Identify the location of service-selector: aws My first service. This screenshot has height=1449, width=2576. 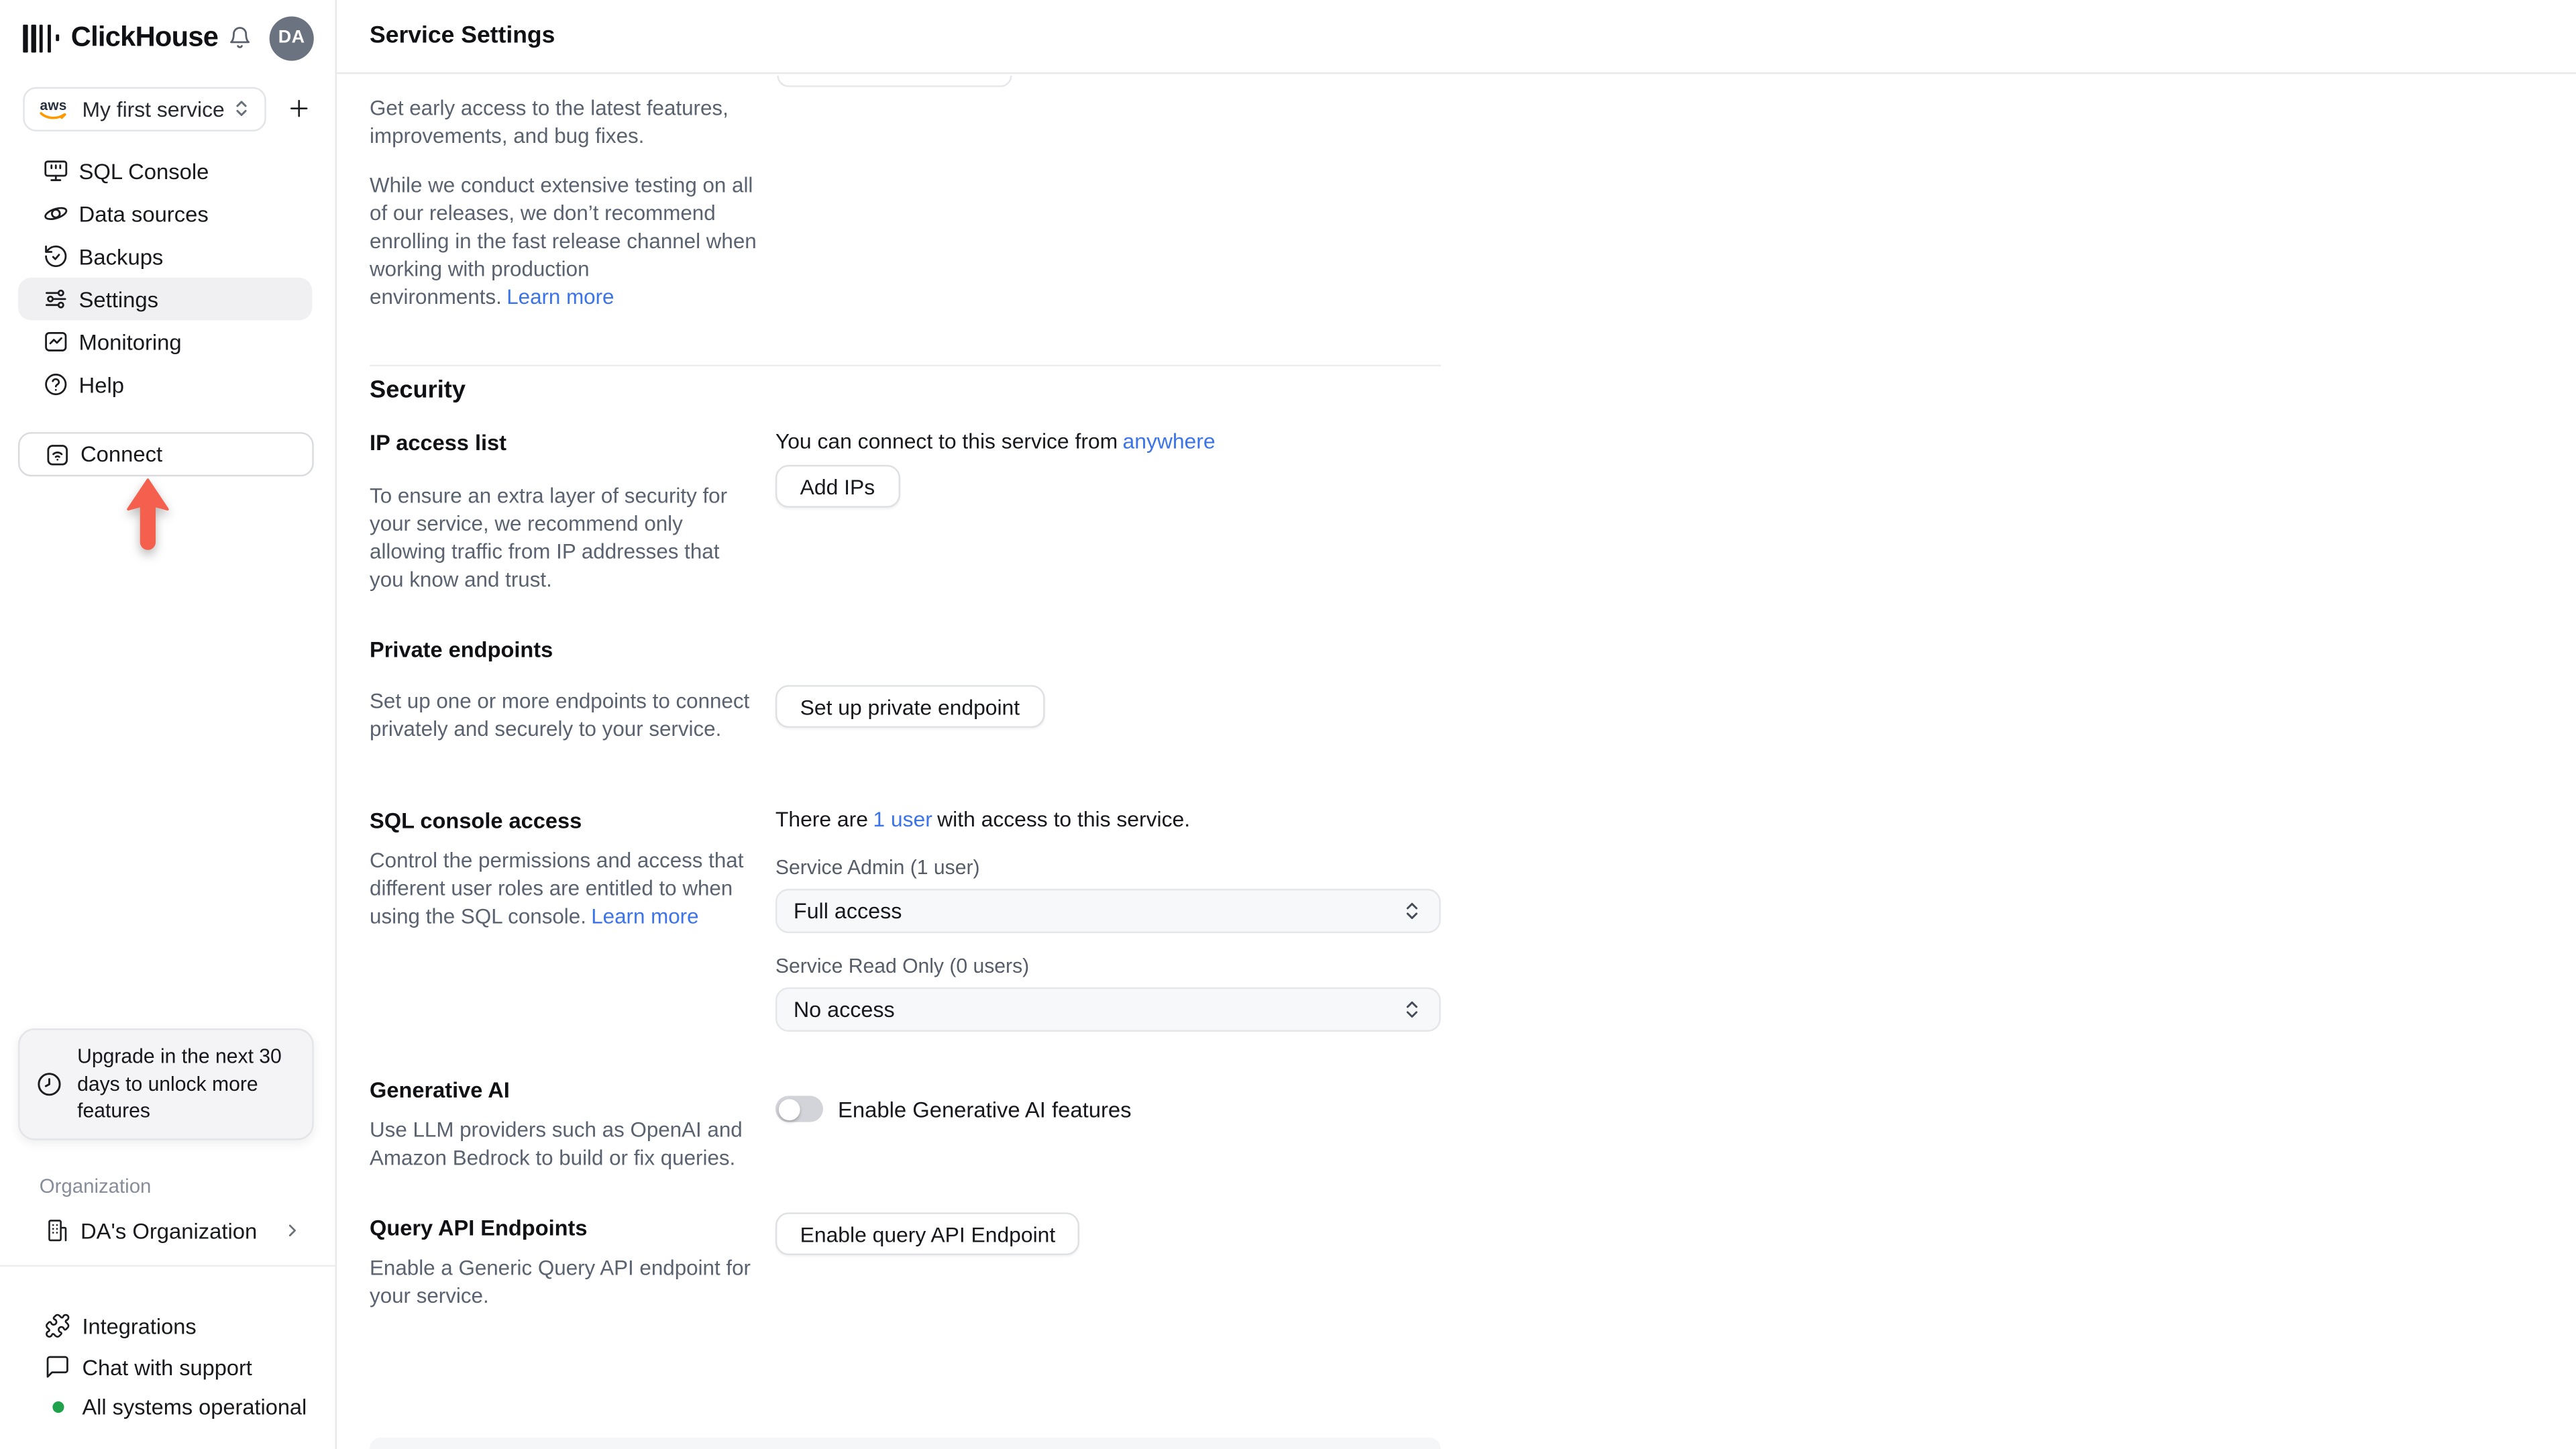
(144, 108).